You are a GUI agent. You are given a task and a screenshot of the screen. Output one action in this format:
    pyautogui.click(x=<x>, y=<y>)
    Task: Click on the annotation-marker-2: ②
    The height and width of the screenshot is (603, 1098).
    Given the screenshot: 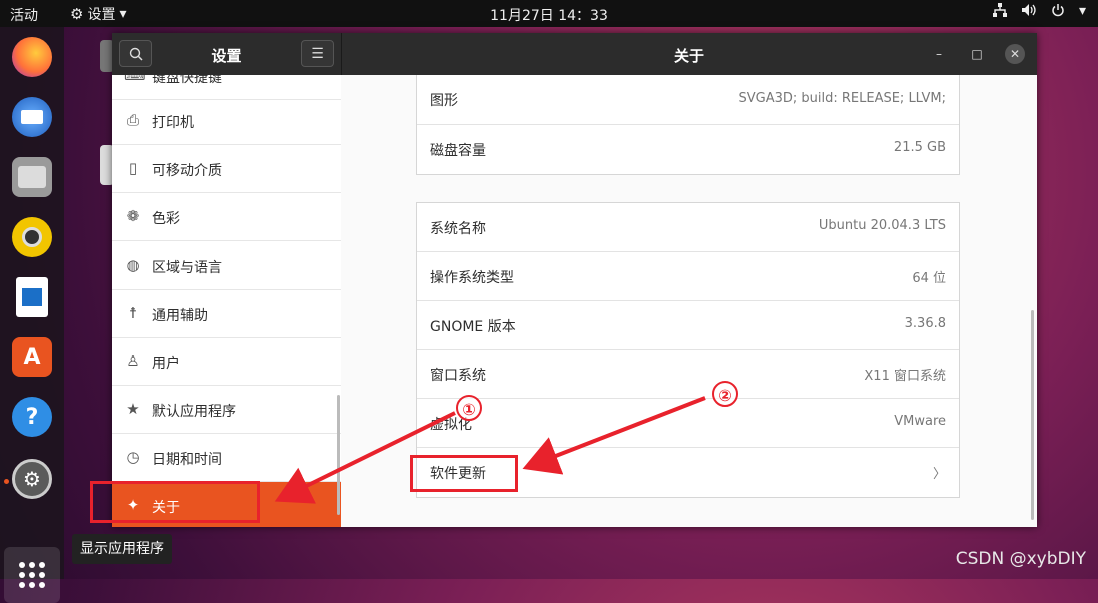 What is the action you would take?
    pyautogui.click(x=725, y=394)
    